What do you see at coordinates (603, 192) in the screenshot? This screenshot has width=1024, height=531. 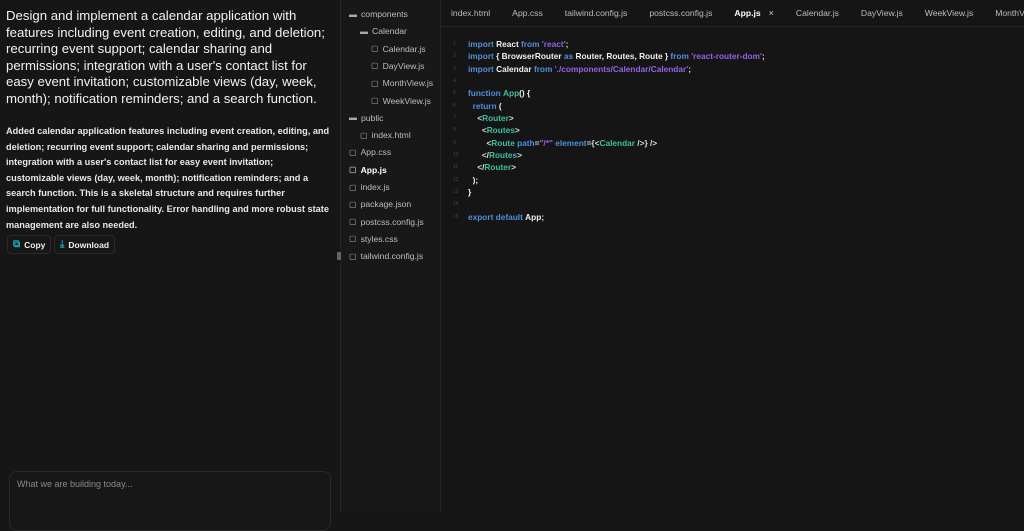 I see `code-line: 13}` at bounding box center [603, 192].